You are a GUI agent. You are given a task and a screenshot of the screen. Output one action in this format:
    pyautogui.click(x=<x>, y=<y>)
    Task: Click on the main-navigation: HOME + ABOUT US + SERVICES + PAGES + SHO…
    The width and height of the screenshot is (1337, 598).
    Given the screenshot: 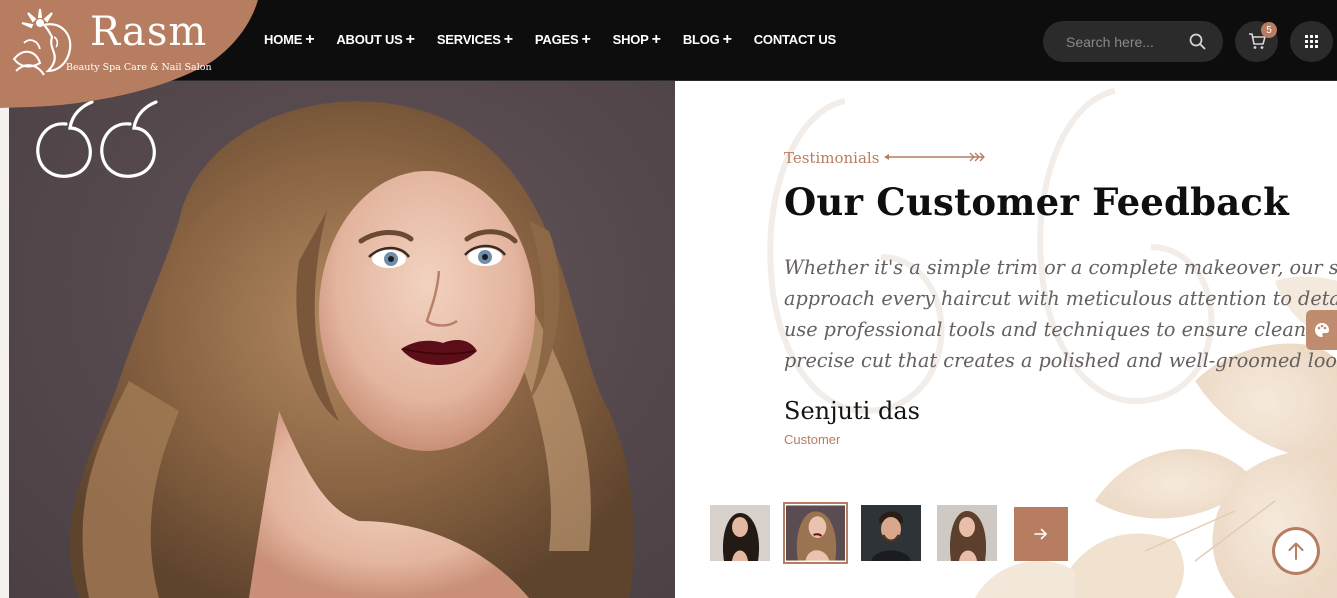 What is the action you would take?
    pyautogui.click(x=561, y=39)
    